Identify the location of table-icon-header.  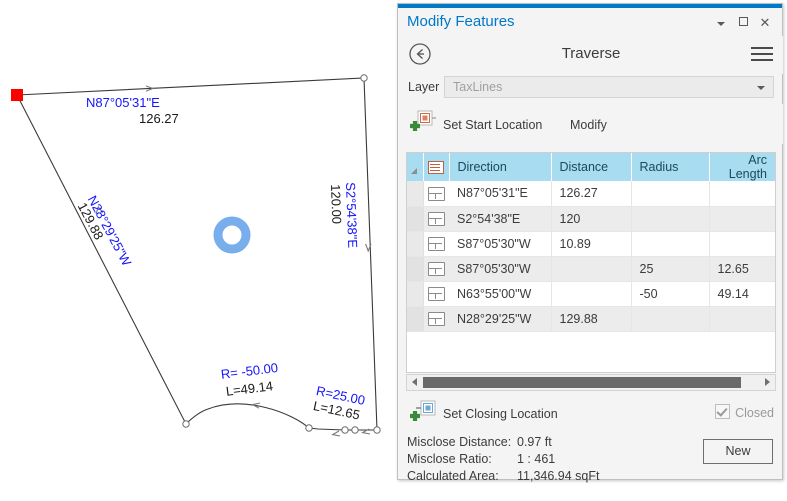
(436, 167).